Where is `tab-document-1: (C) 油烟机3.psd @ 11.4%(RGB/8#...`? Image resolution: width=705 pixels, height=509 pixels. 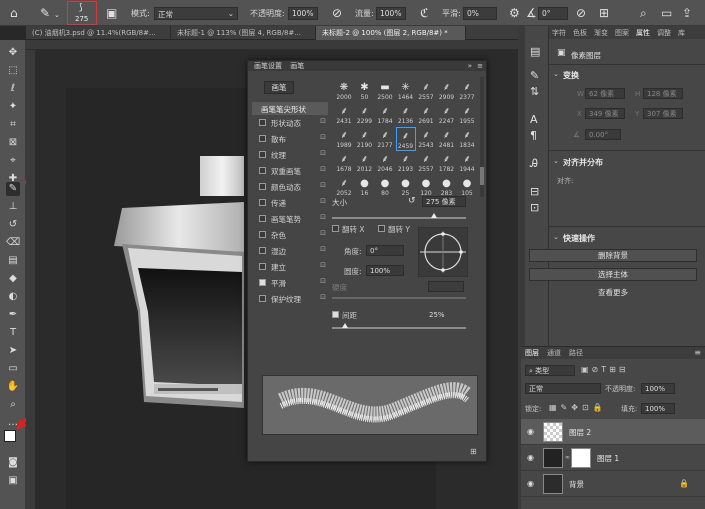 tab-document-1: (C) 油烟机3.psd @ 11.4%(RGB/8#... is located at coordinates (98, 33).